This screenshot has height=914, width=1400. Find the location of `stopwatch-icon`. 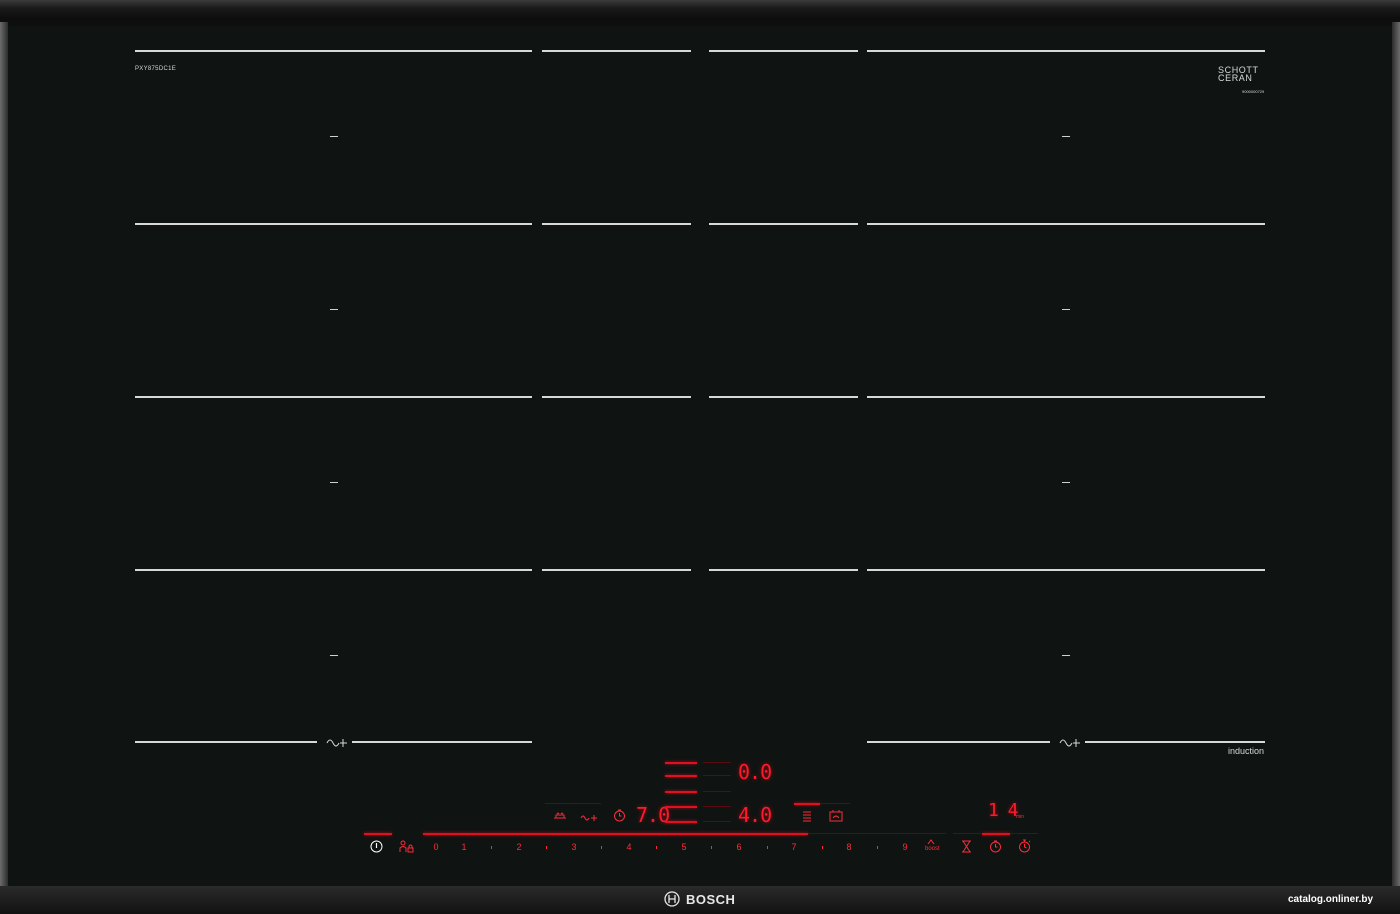

stopwatch-icon is located at coordinates (1024, 846).